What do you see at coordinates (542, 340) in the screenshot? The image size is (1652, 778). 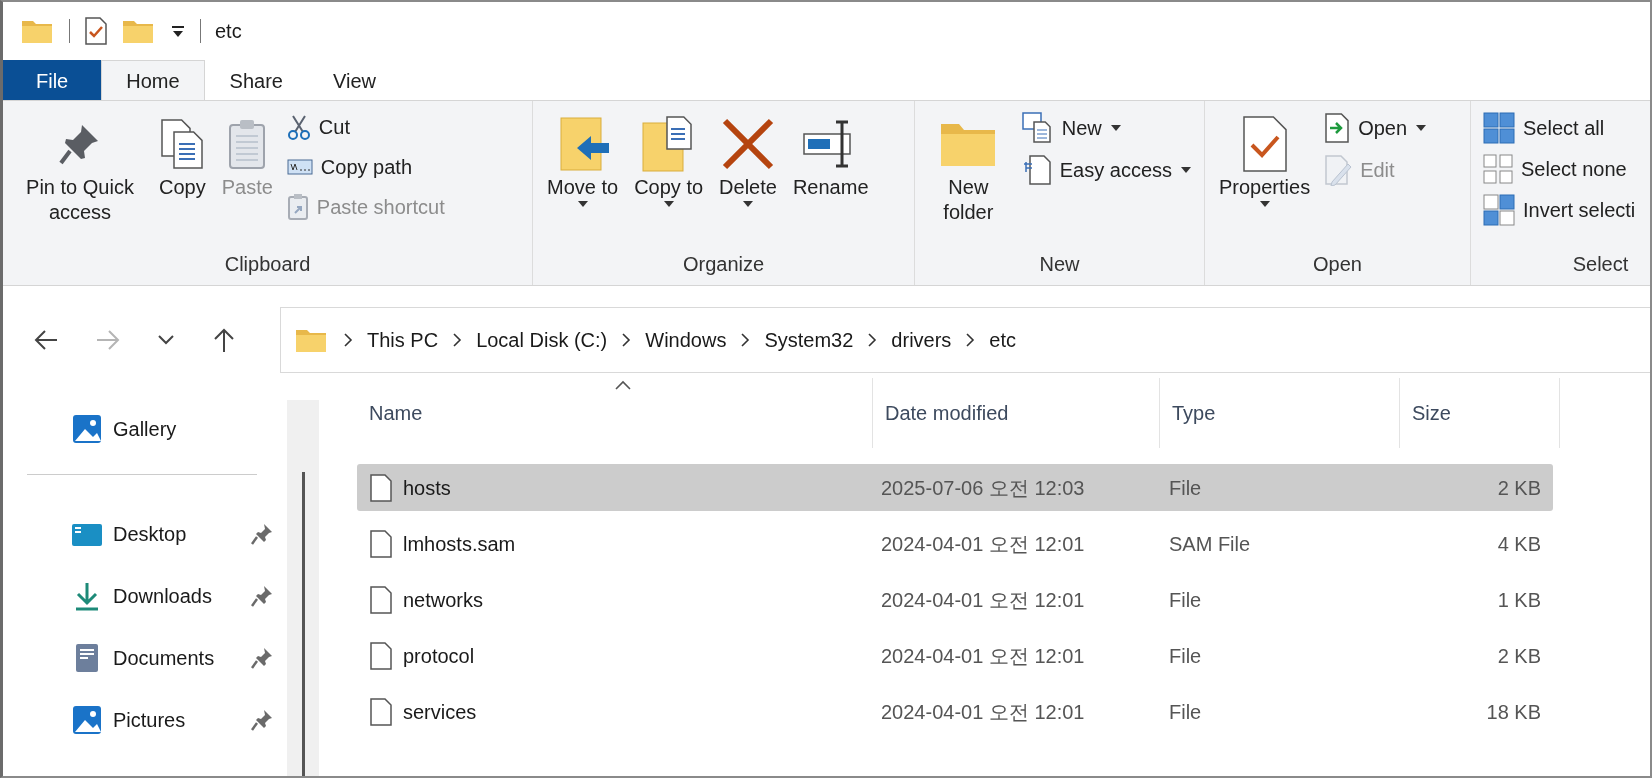 I see `breadcrumb: Local Disk (C:)` at bounding box center [542, 340].